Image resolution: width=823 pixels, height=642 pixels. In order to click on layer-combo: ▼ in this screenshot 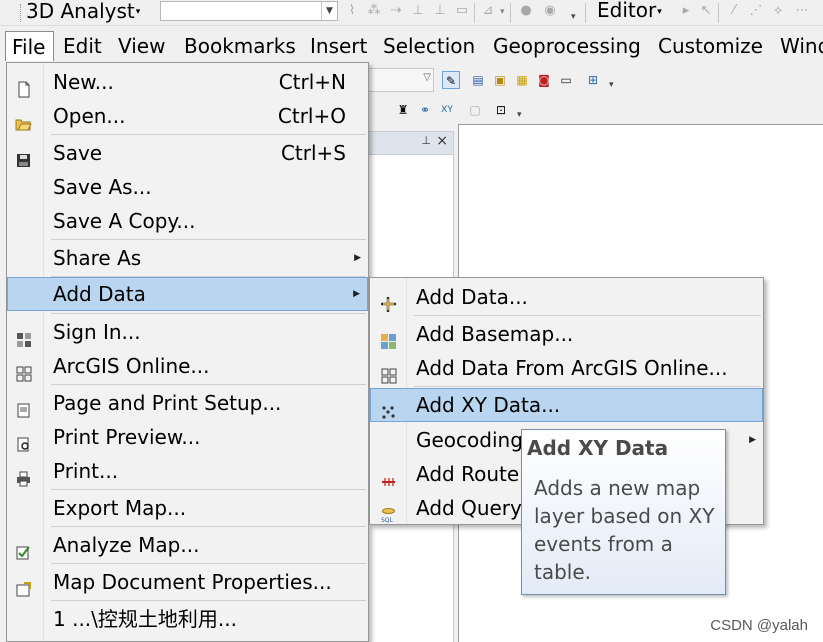, I will do `click(249, 11)`.